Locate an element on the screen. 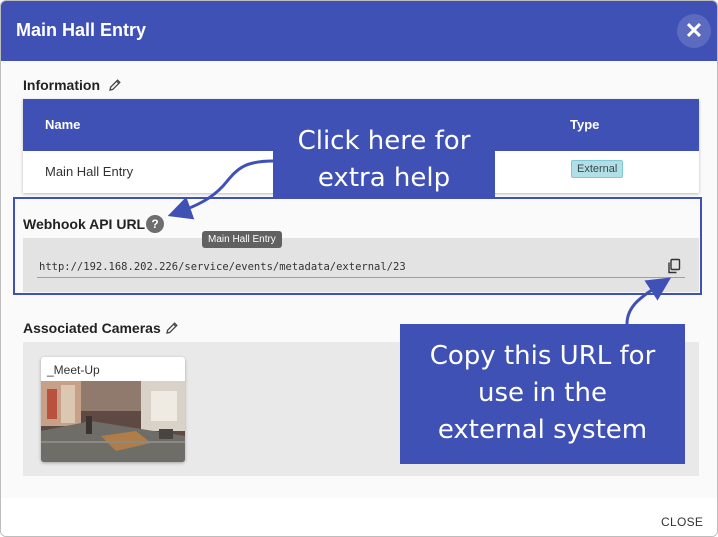 This screenshot has height=537, width=718. edit-information-pencil-icon is located at coordinates (115, 85).